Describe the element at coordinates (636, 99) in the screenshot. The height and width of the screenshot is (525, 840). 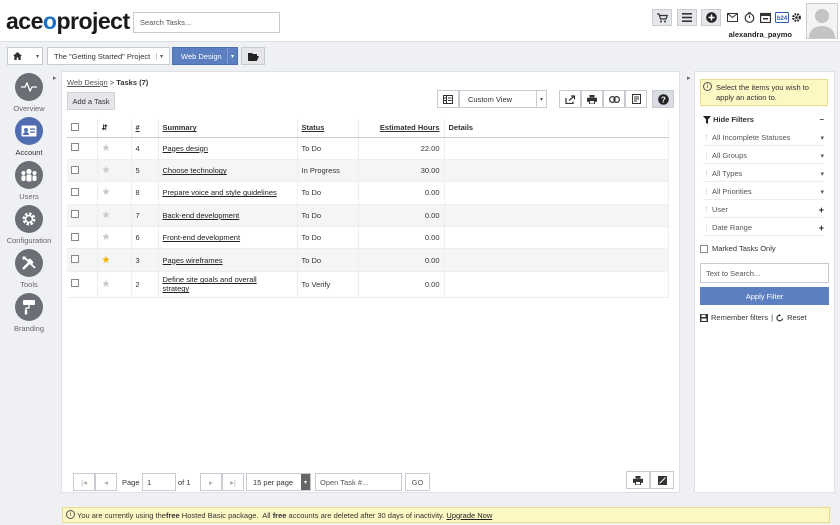
I see `report-button` at that location.